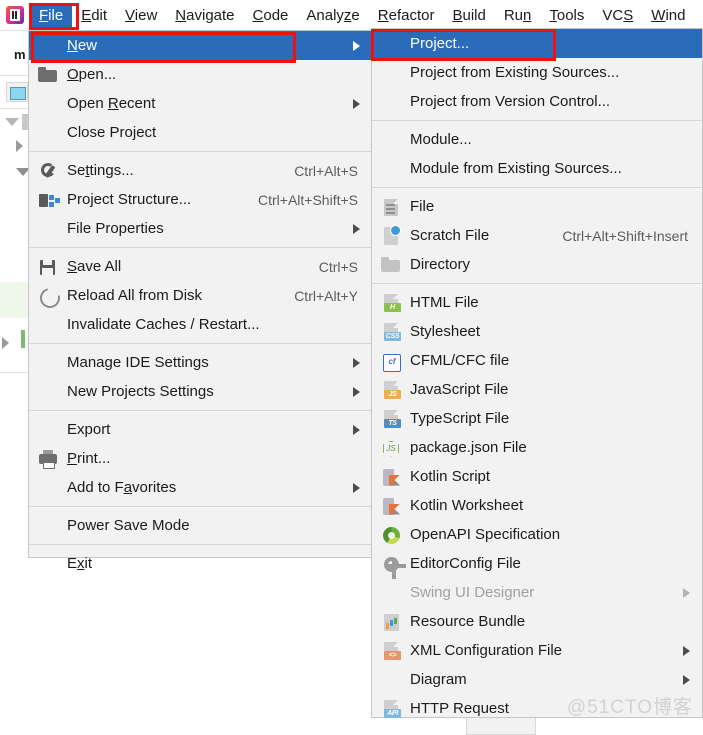 This screenshot has width=703, height=735. I want to click on menubar-item-label: Refactor, so click(406, 15).